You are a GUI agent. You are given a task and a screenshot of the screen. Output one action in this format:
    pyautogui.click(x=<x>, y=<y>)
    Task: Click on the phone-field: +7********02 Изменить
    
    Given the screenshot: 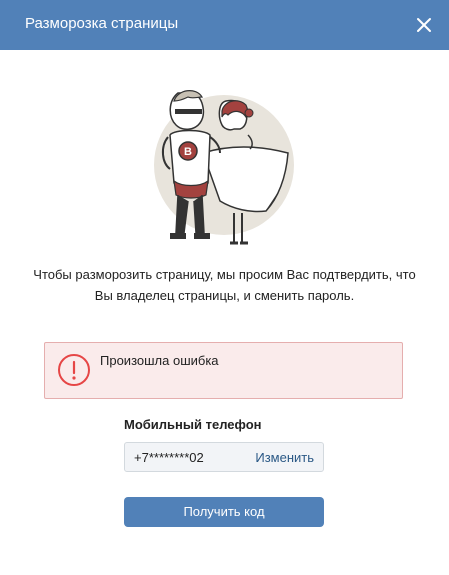 What is the action you would take?
    pyautogui.click(x=224, y=457)
    